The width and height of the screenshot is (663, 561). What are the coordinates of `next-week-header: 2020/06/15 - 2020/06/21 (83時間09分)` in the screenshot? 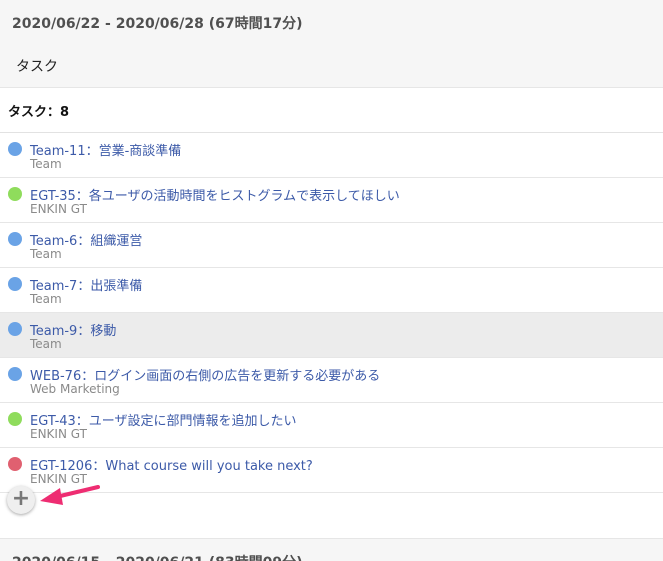 It's located at (331, 550).